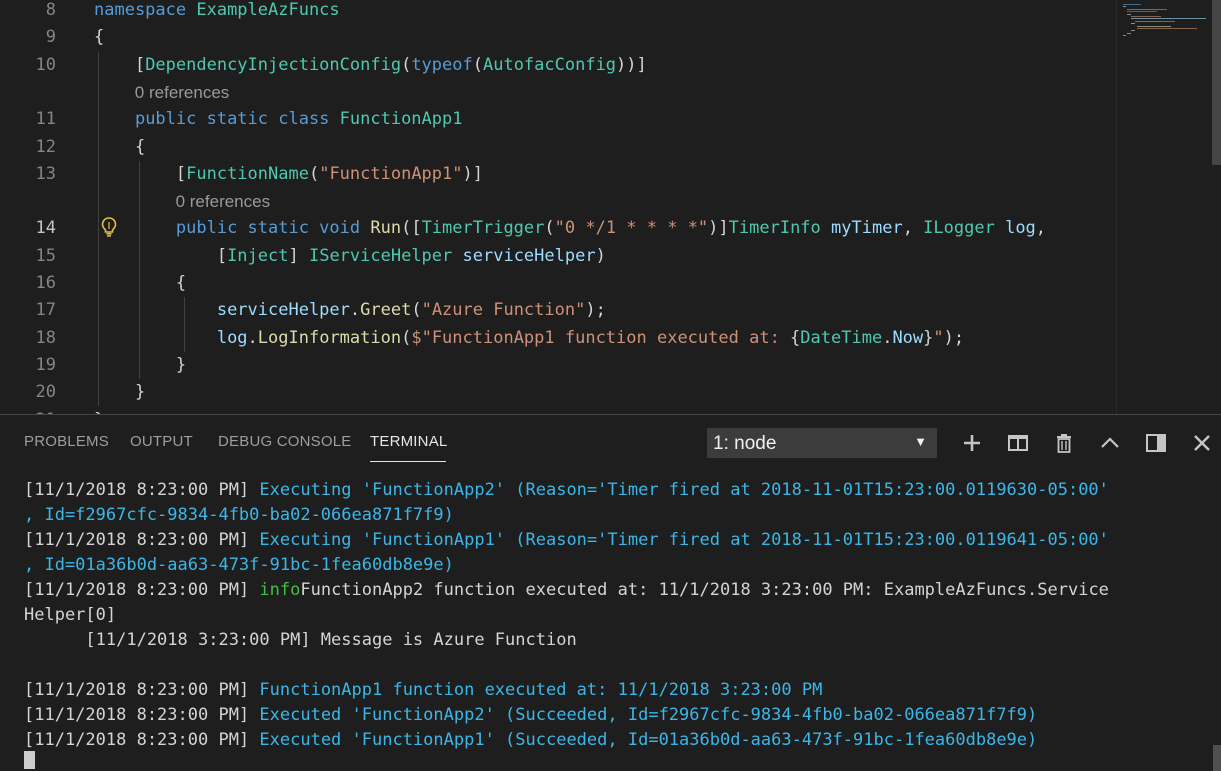 This screenshot has width=1221, height=771. I want to click on tab-problems: PROBLEMS, so click(66, 441).